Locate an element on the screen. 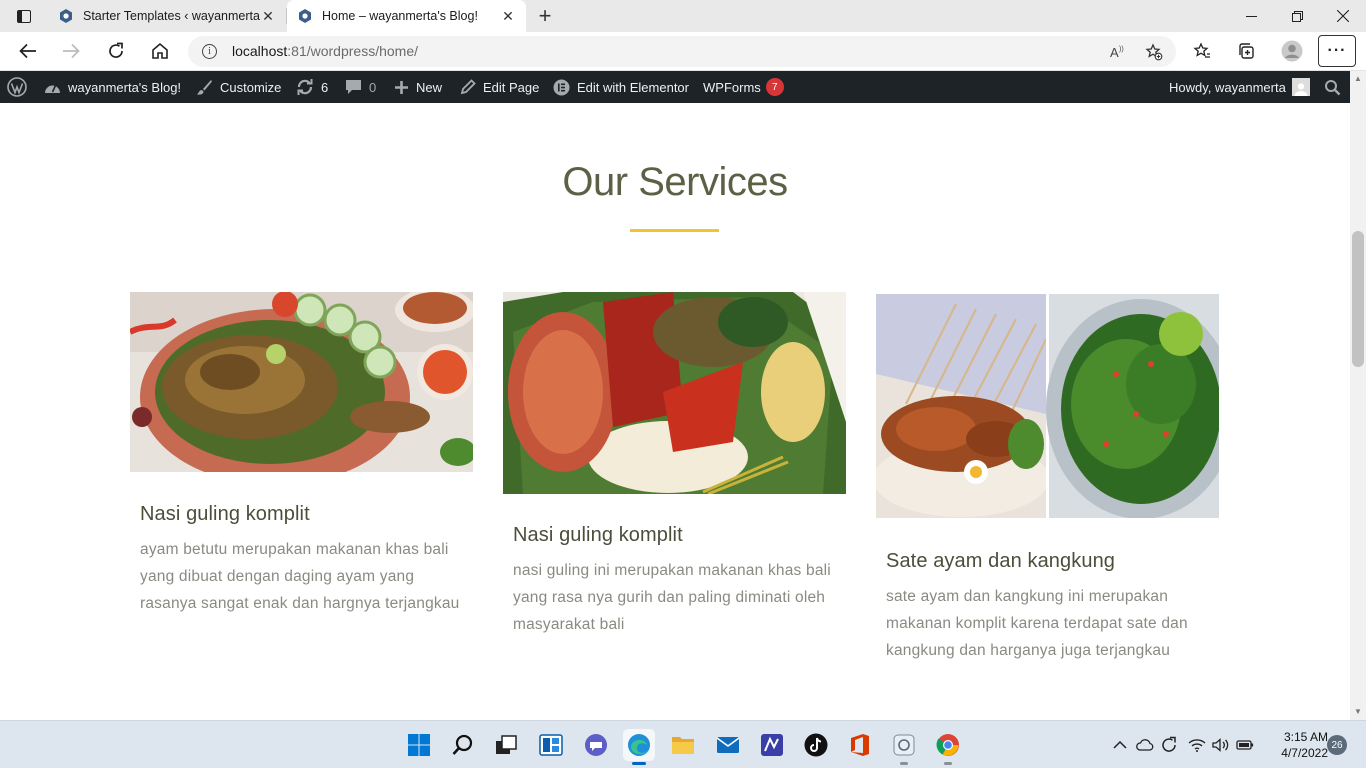  wordpress-hex-favicon-icon is located at coordinates (66, 16).